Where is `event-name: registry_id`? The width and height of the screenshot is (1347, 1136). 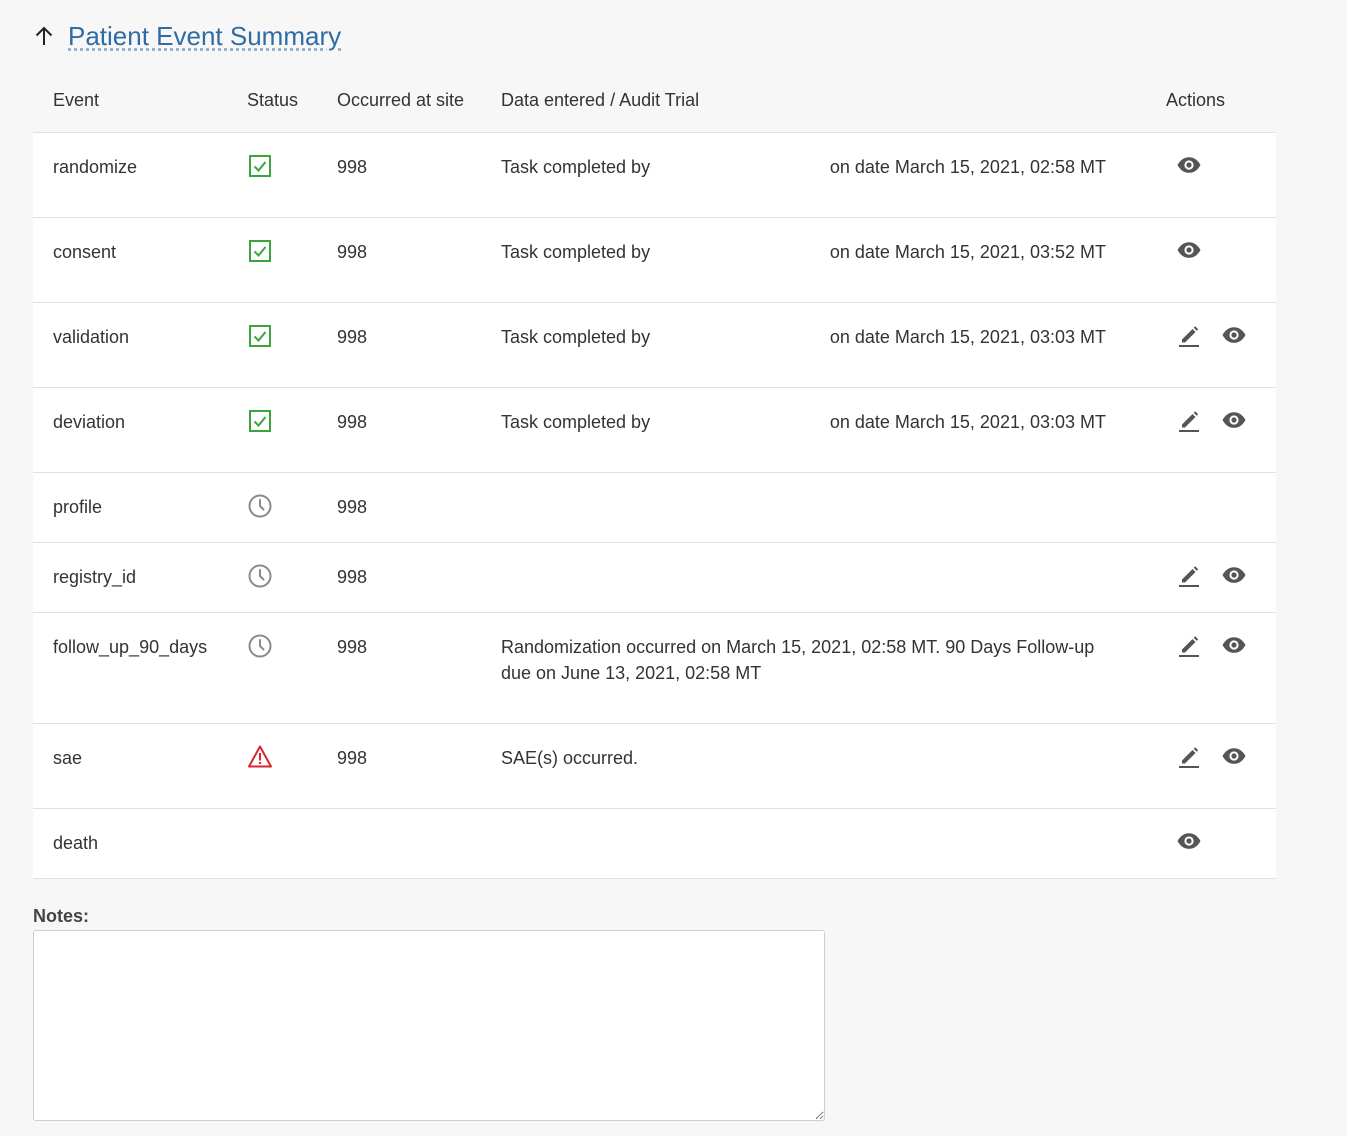 event-name: registry_id is located at coordinates (130, 577).